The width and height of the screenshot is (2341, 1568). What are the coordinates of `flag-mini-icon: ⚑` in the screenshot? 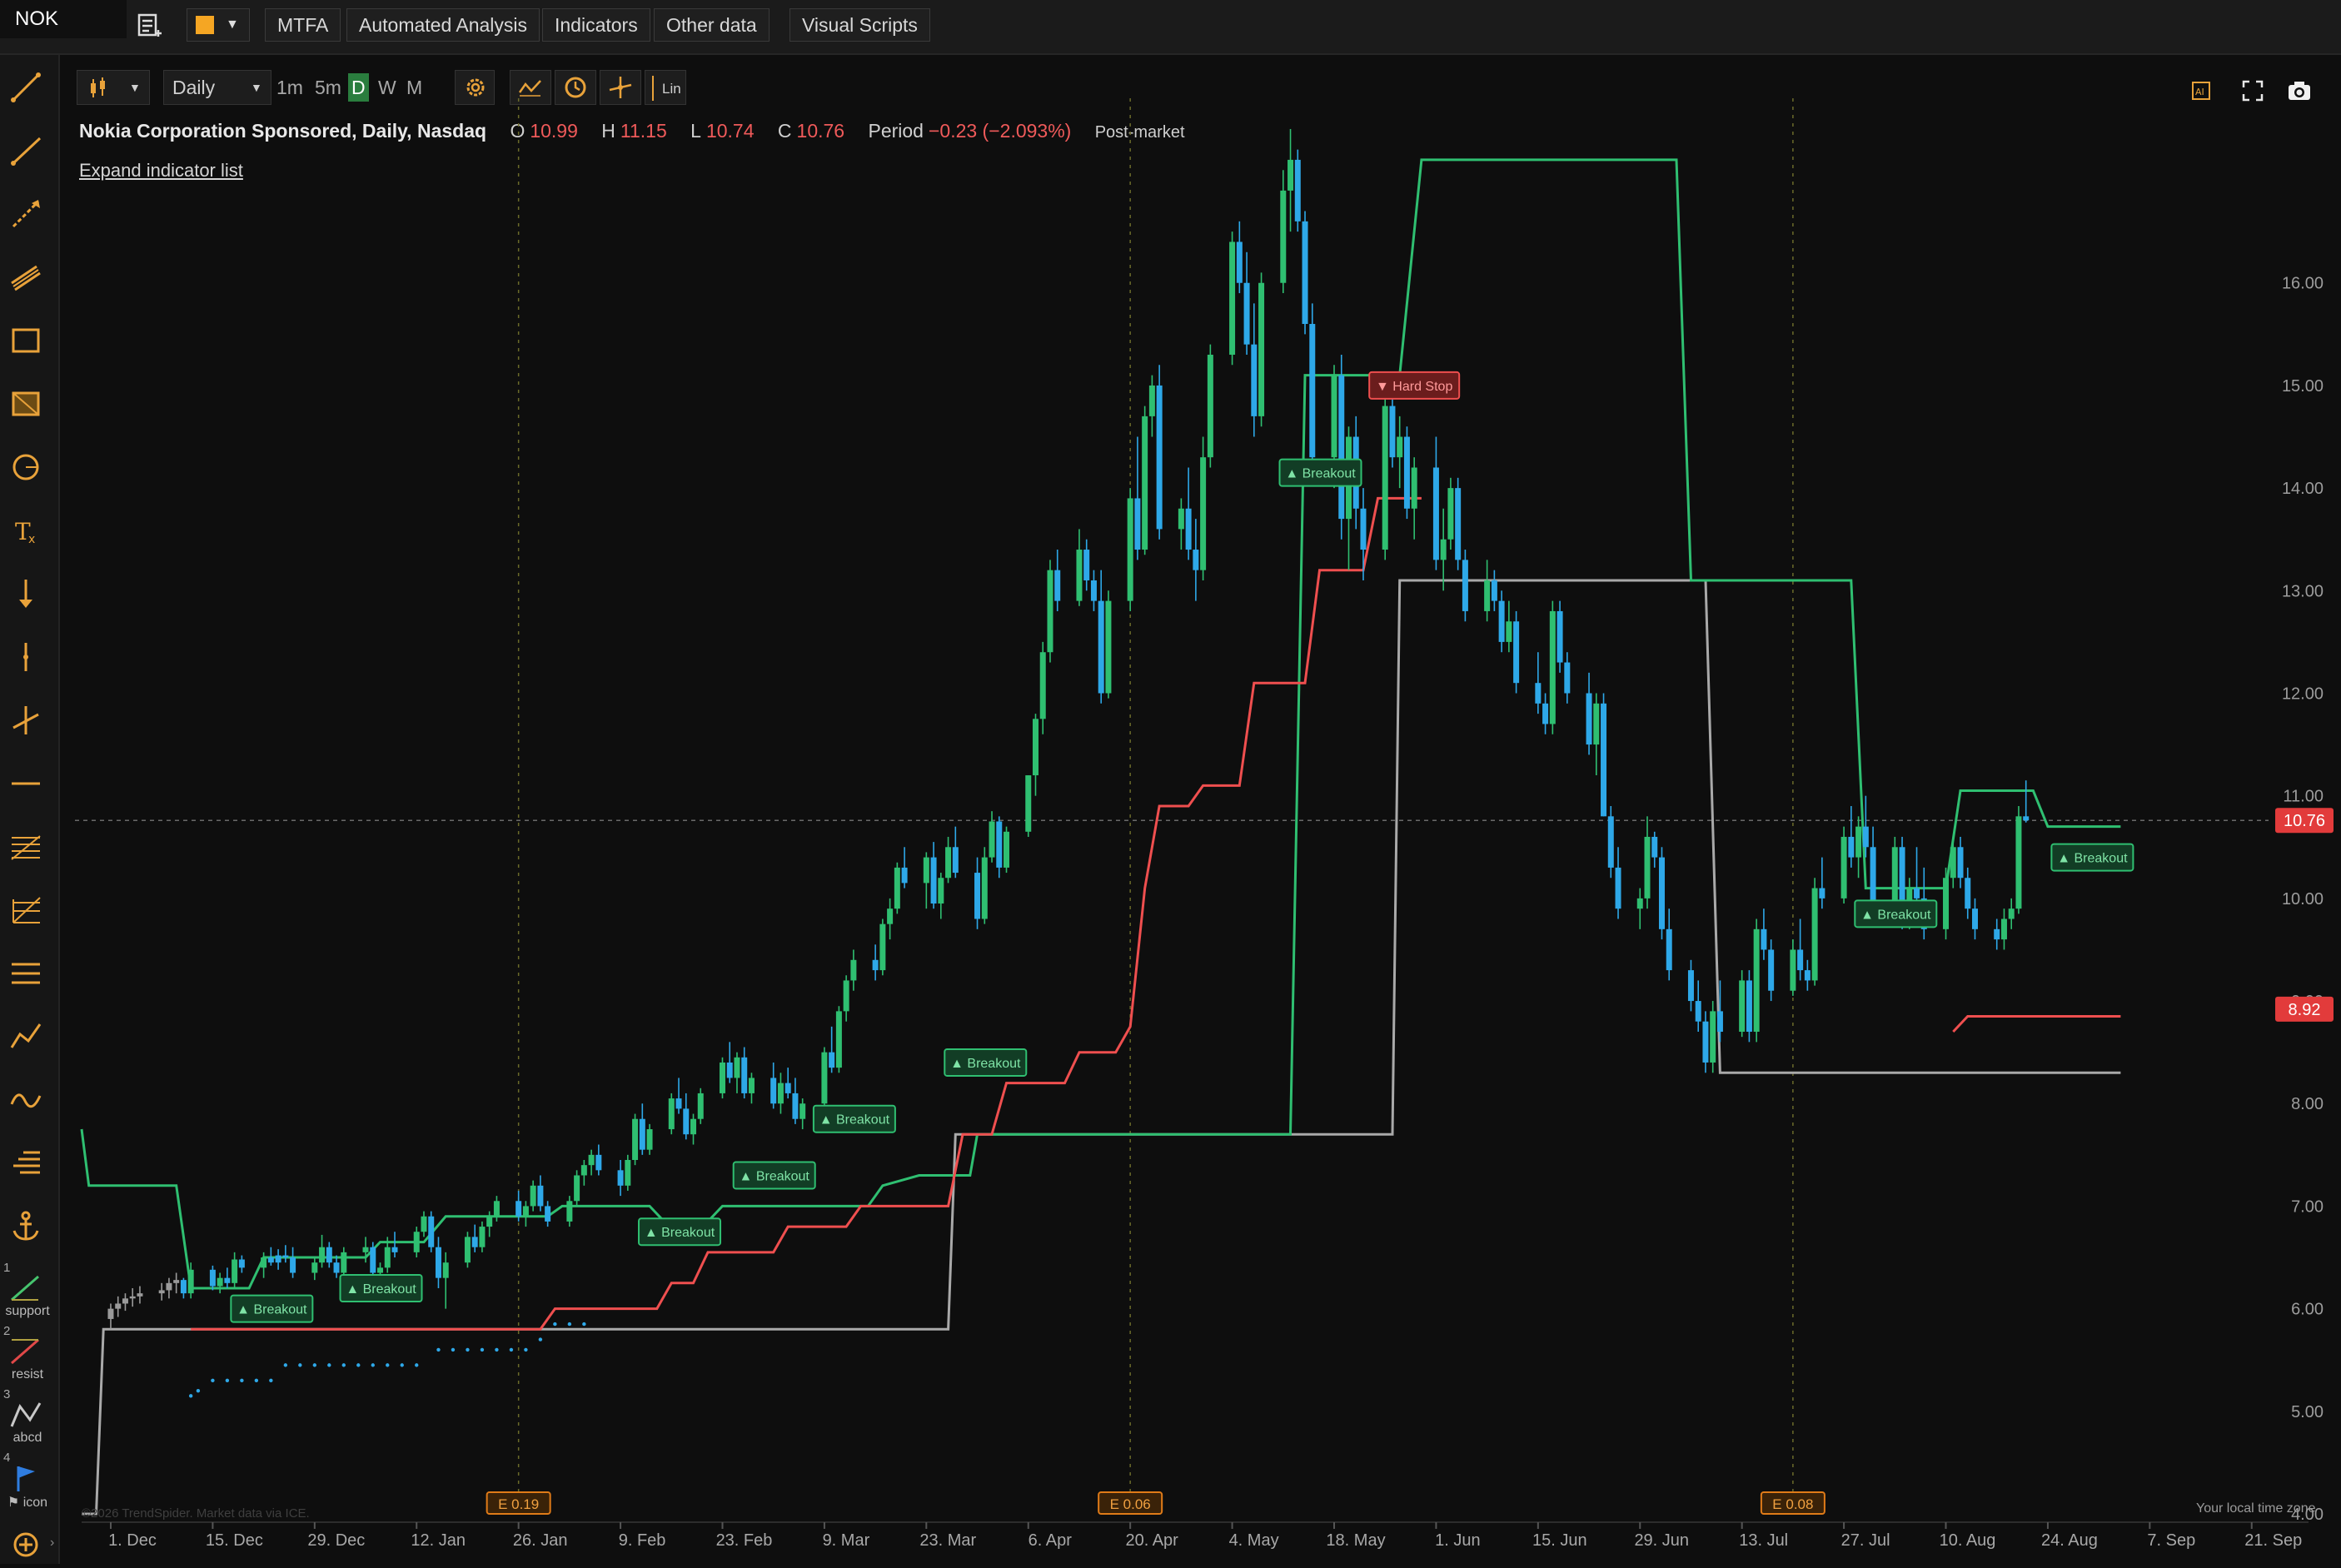 It's located at (15, 1503).